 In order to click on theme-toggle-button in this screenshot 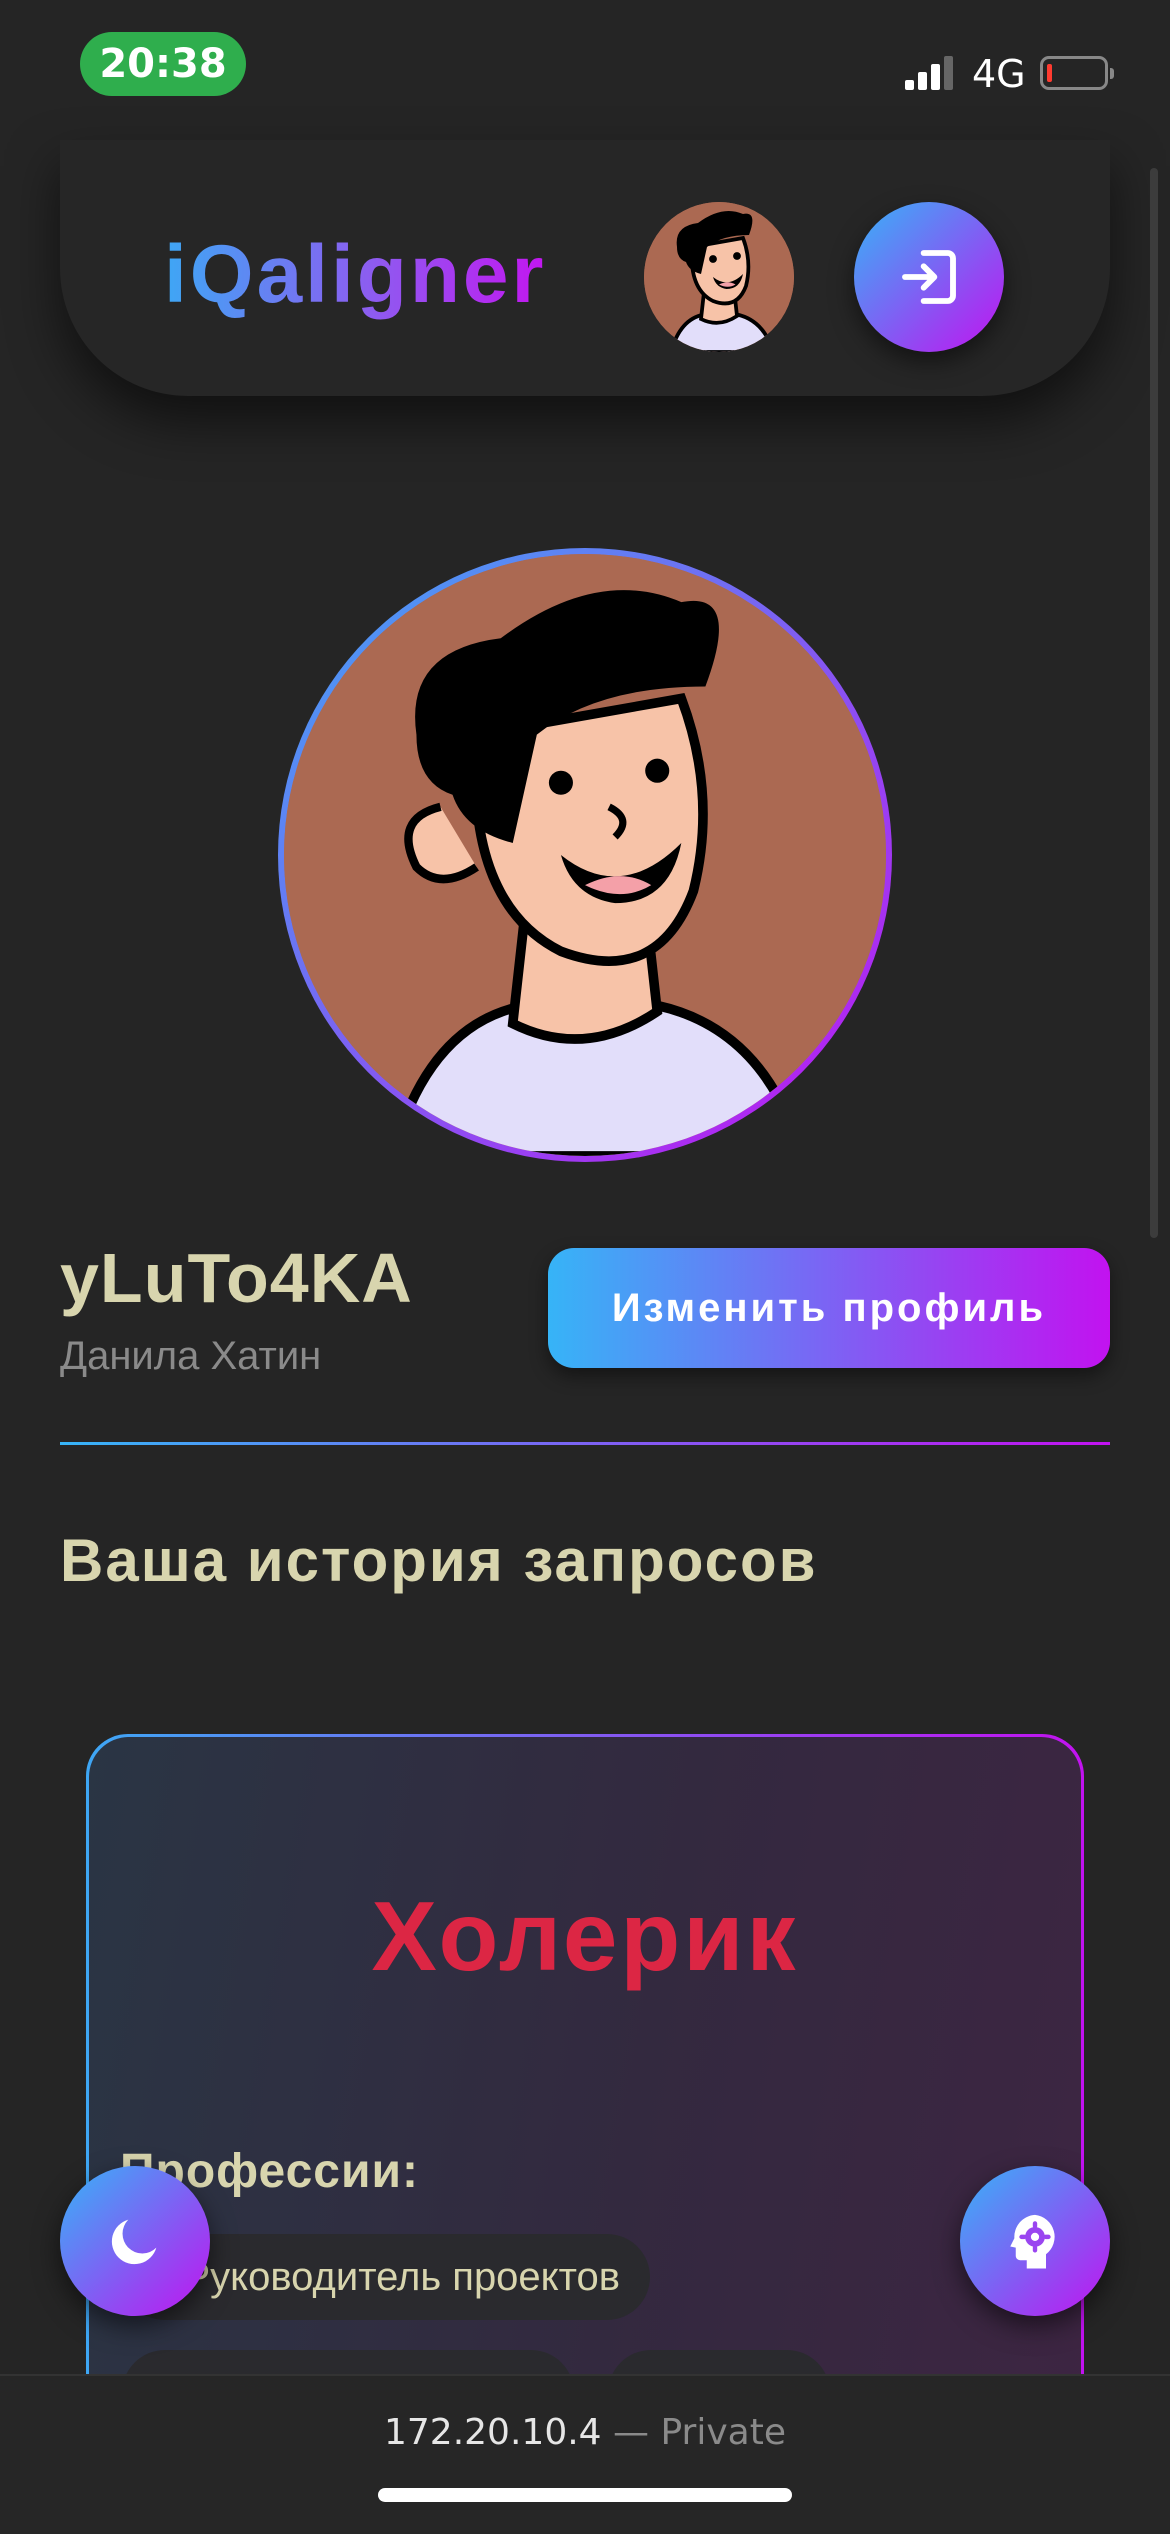, I will do `click(135, 2241)`.